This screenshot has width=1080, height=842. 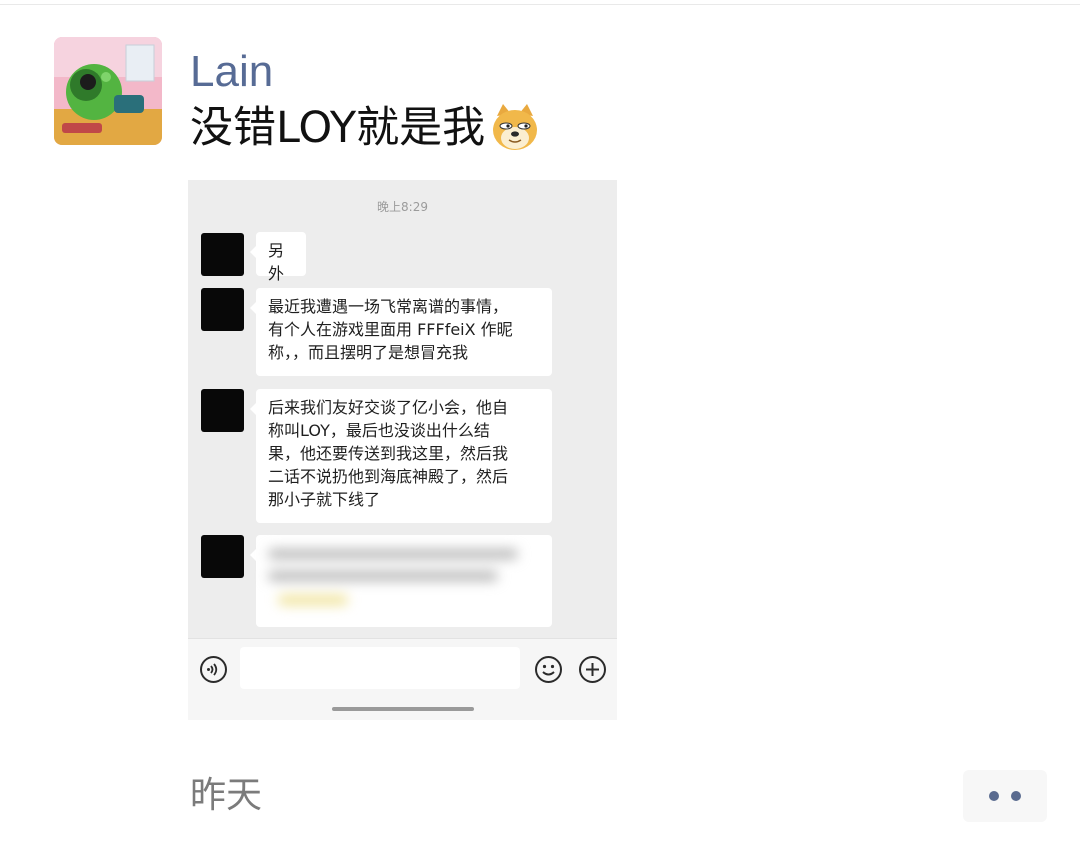 I want to click on message-input, so click(x=380, y=668).